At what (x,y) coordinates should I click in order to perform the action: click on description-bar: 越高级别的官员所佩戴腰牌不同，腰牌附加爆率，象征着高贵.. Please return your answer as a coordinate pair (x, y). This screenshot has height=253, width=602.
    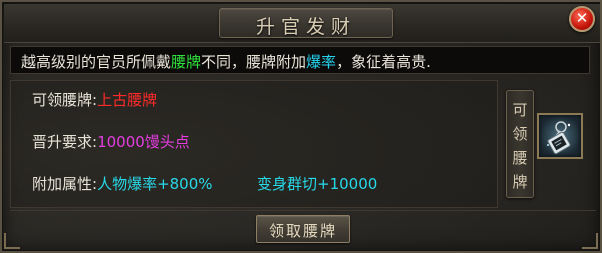
    Looking at the image, I should click on (300, 60).